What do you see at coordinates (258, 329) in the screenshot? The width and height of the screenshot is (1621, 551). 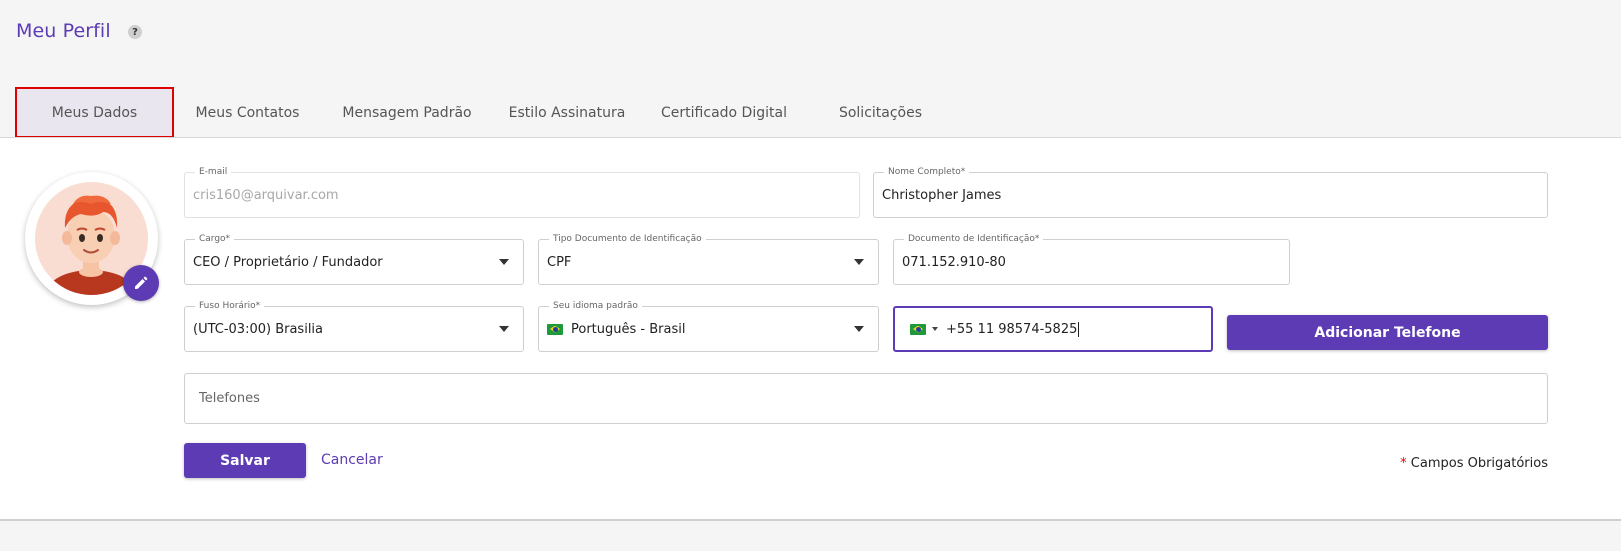 I see `timezone-value: (UTC-03:00) Brasilia` at bounding box center [258, 329].